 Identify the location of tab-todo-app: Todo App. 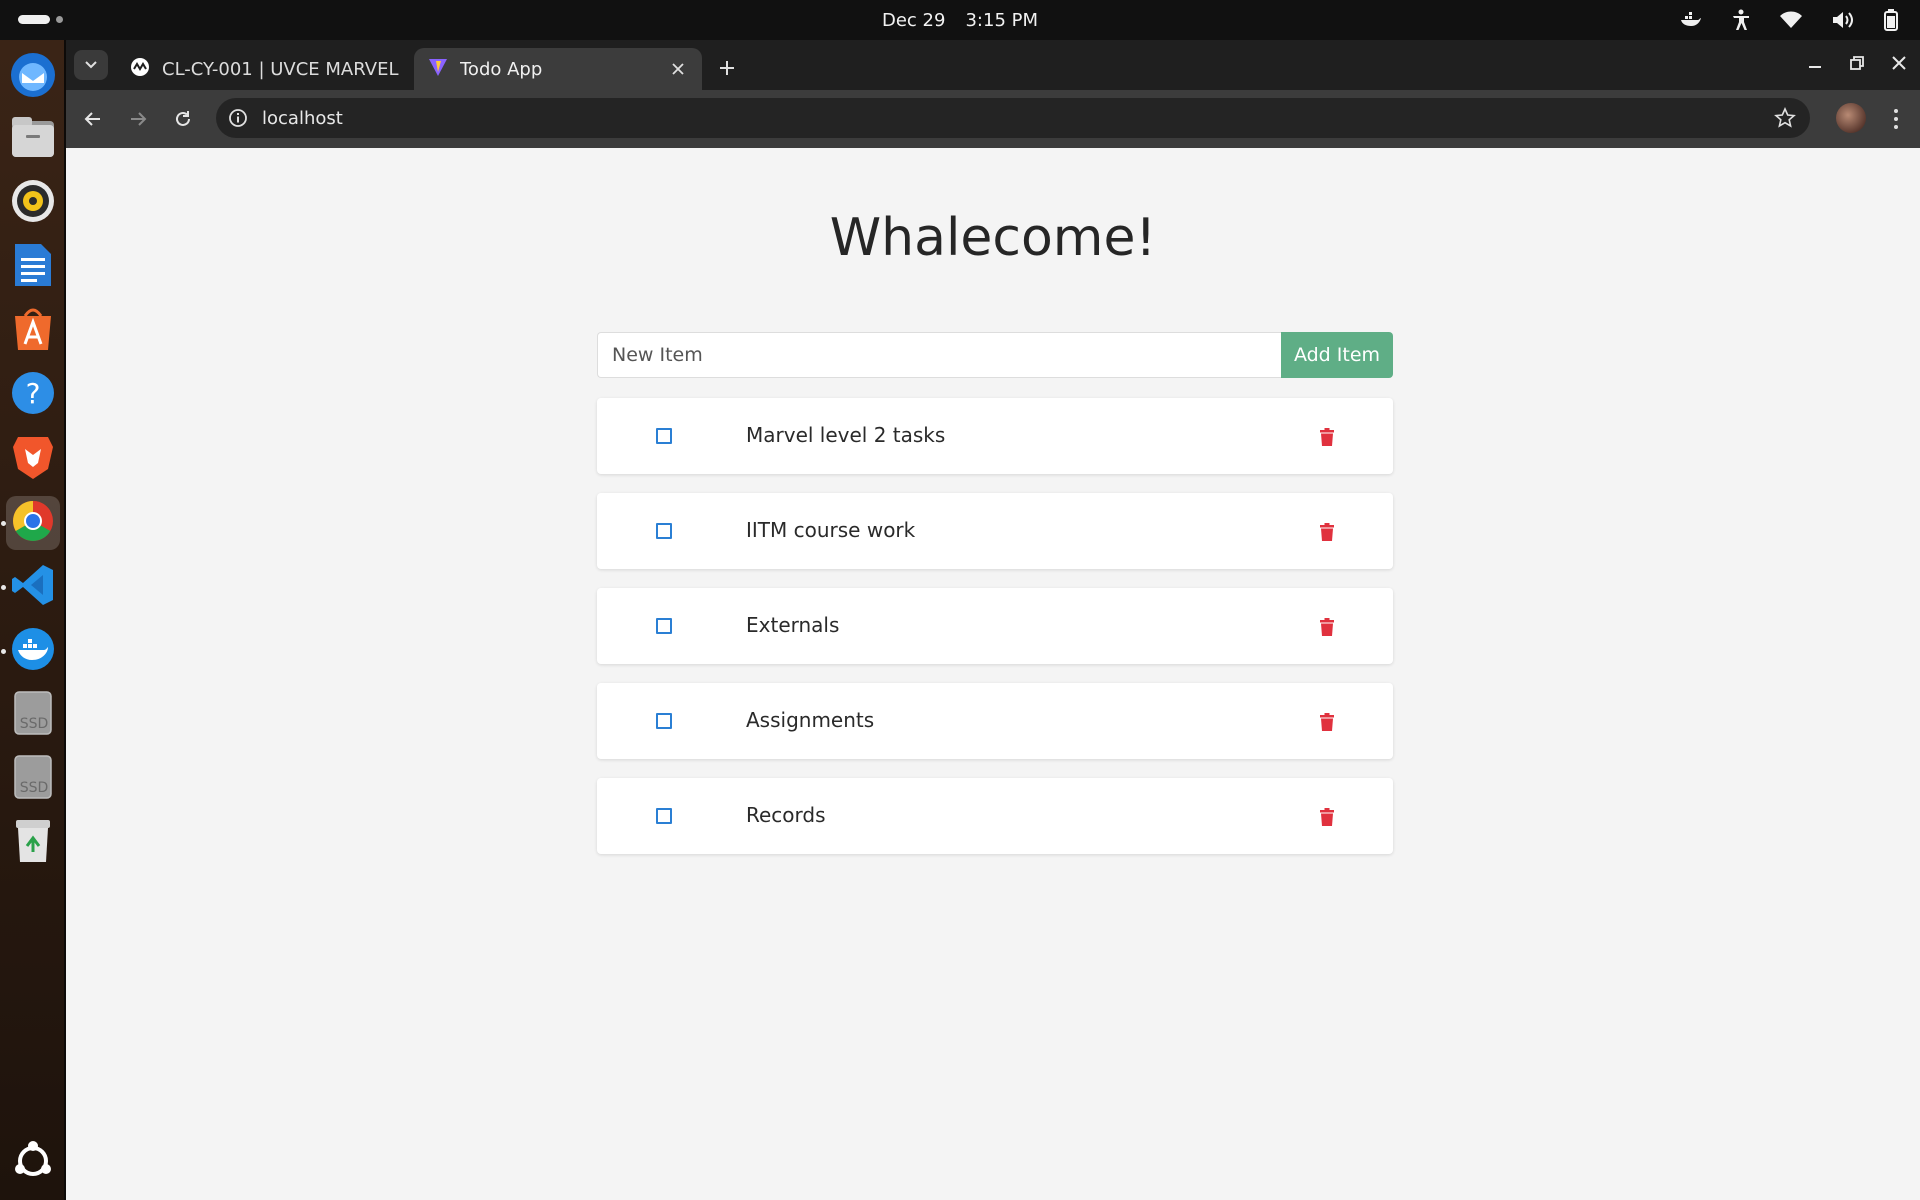
(558, 69).